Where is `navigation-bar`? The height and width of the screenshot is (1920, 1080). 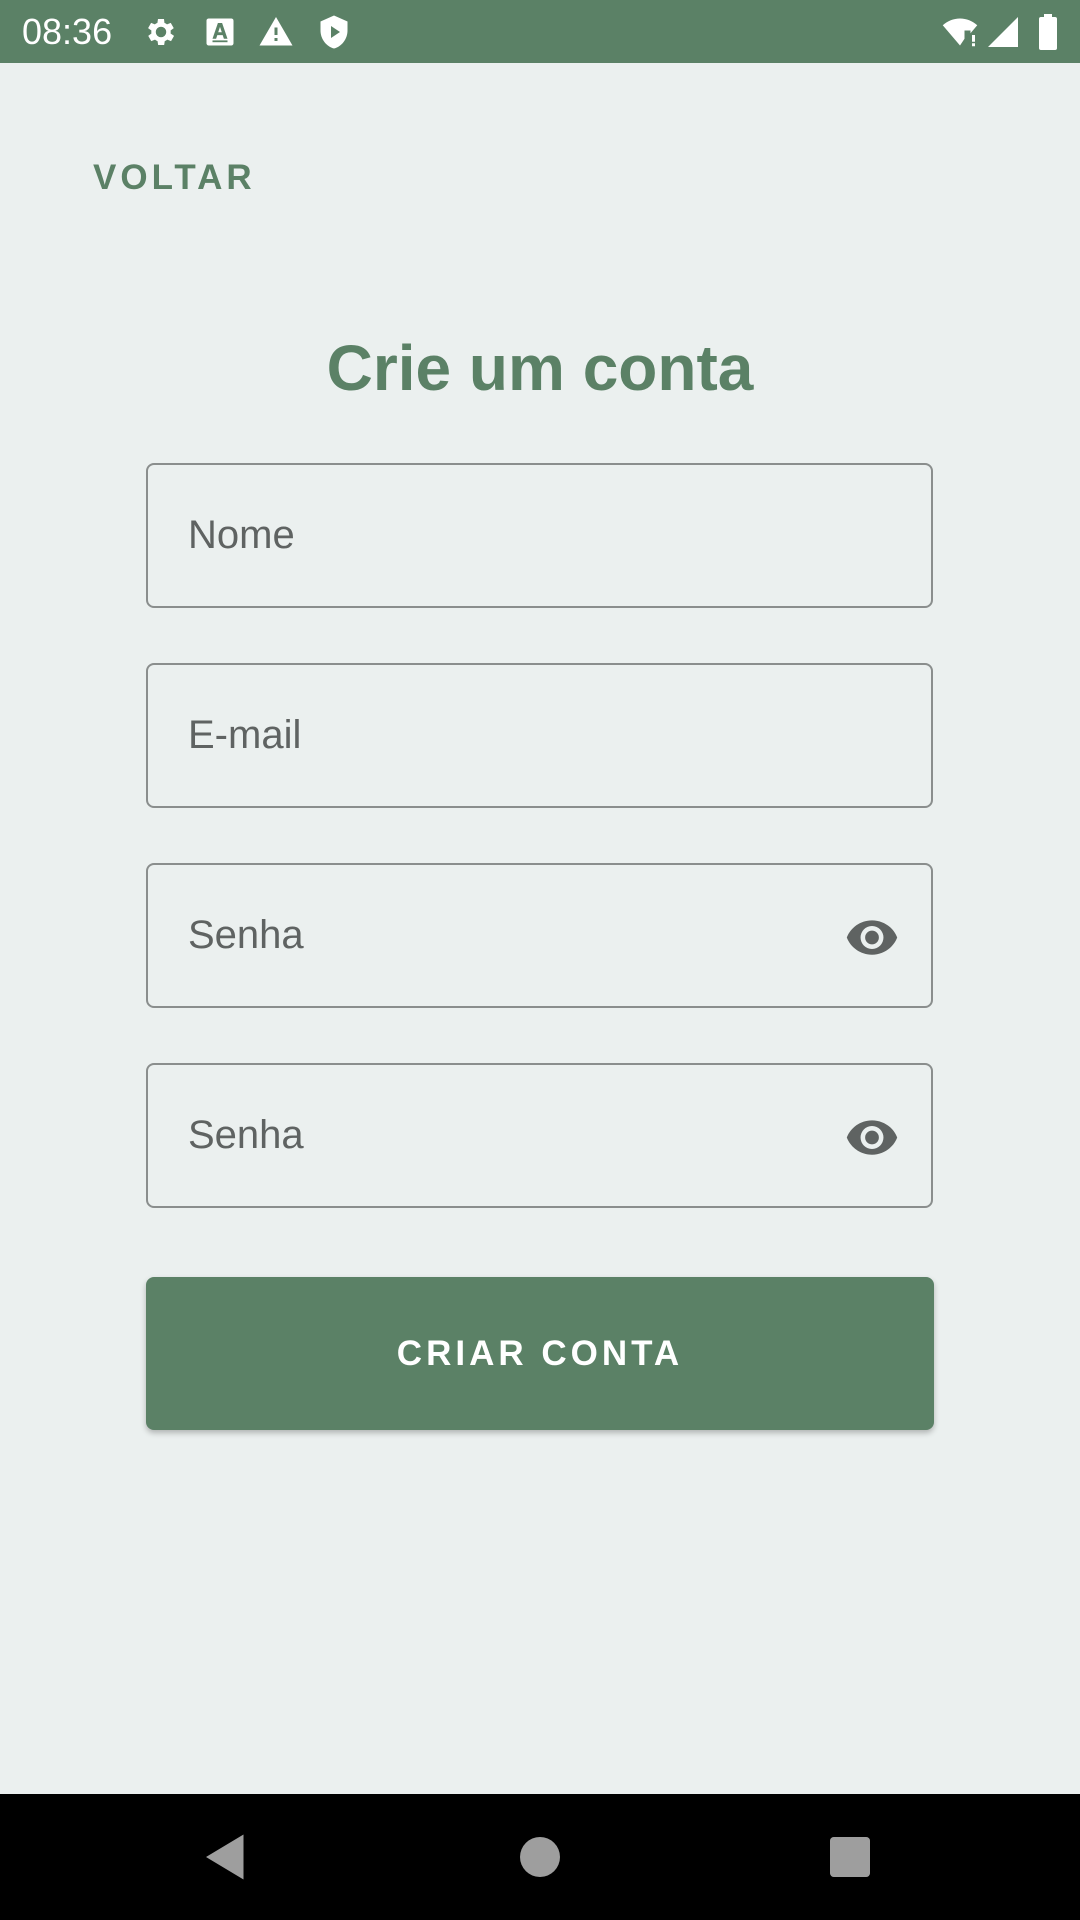
navigation-bar is located at coordinates (540, 1857).